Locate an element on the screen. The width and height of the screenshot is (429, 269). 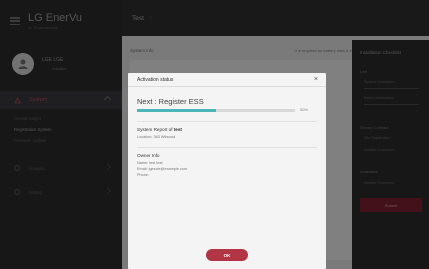
progress-fill is located at coordinates (176, 110).